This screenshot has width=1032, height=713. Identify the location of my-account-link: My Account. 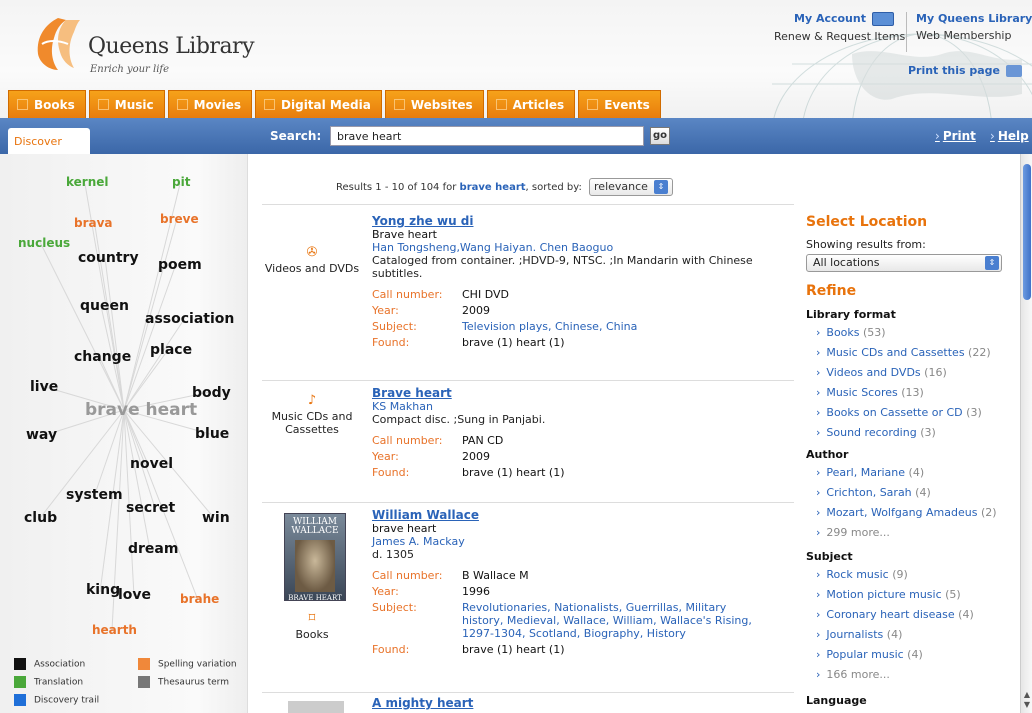
(839, 19).